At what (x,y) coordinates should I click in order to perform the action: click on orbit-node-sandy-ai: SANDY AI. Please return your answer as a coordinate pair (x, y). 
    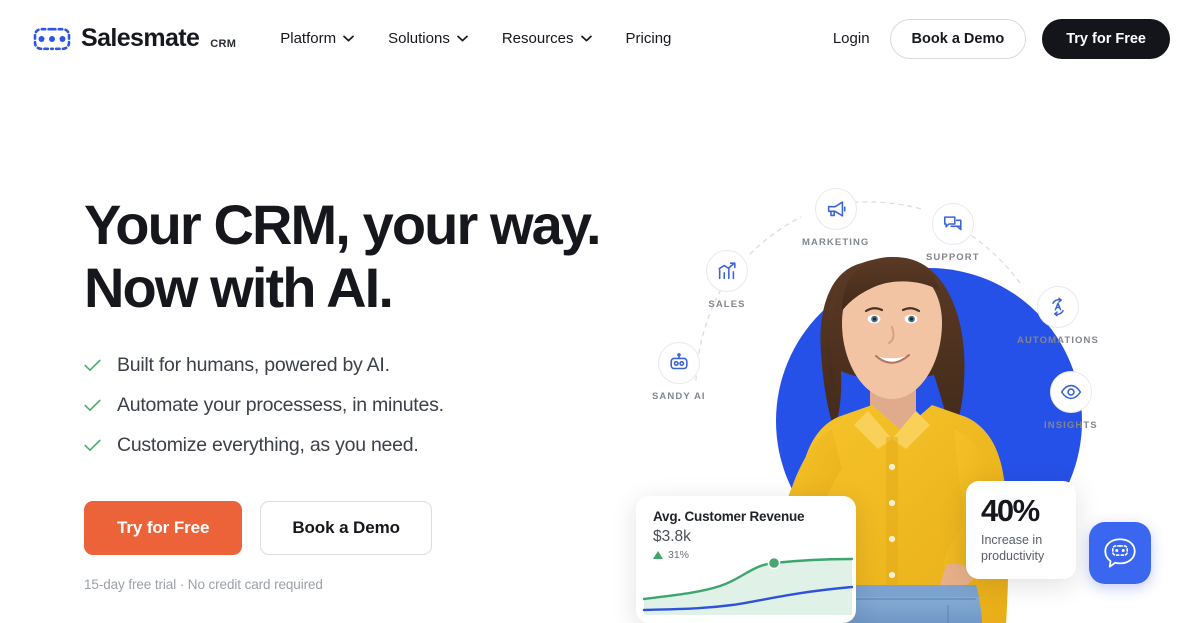
    Looking at the image, I should click on (679, 372).